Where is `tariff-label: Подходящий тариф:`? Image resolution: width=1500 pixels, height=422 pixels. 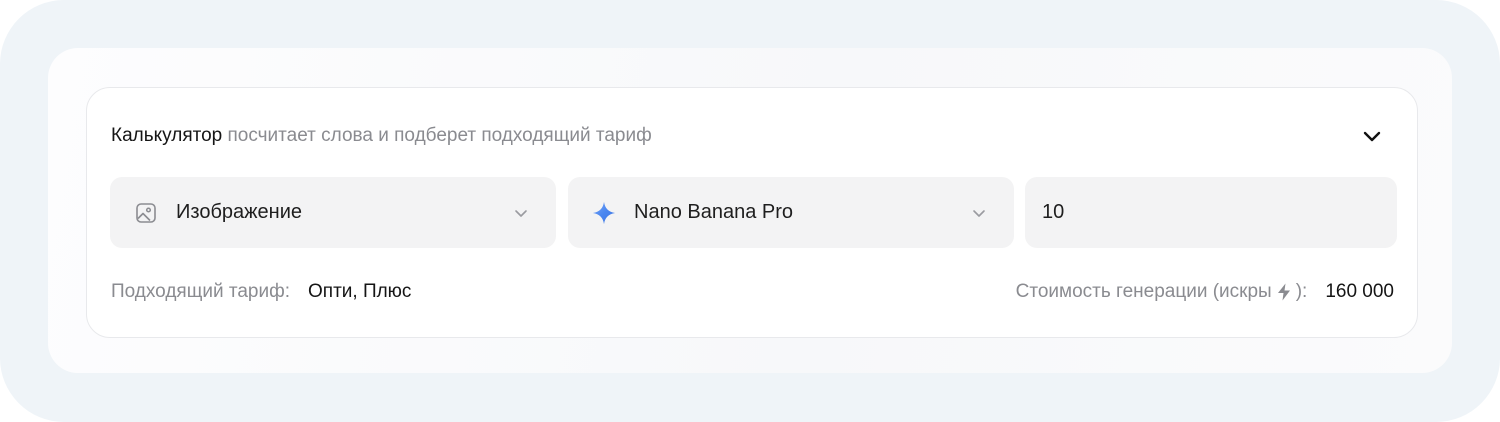 tariff-label: Подходящий тариф: is located at coordinates (200, 291).